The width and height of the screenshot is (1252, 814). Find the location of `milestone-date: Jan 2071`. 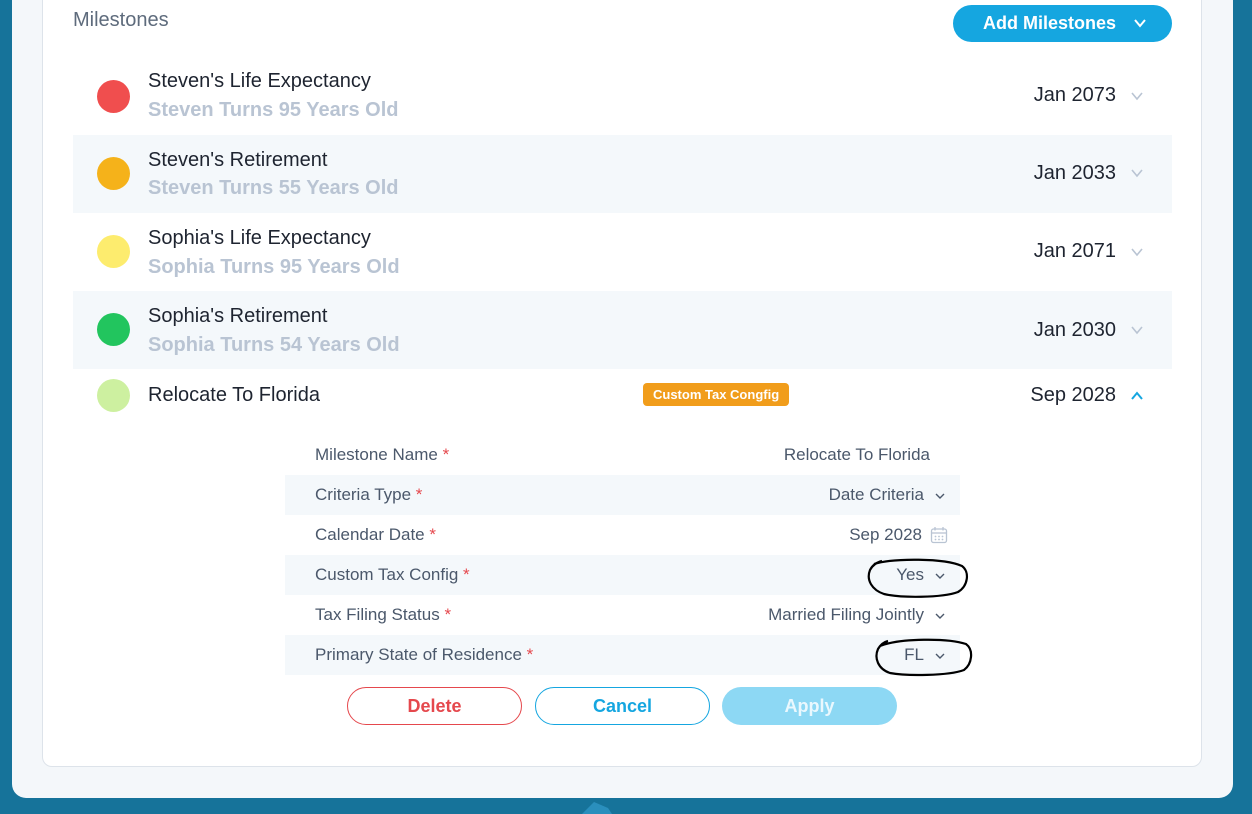

milestone-date: Jan 2071 is located at coordinates (1074, 251).